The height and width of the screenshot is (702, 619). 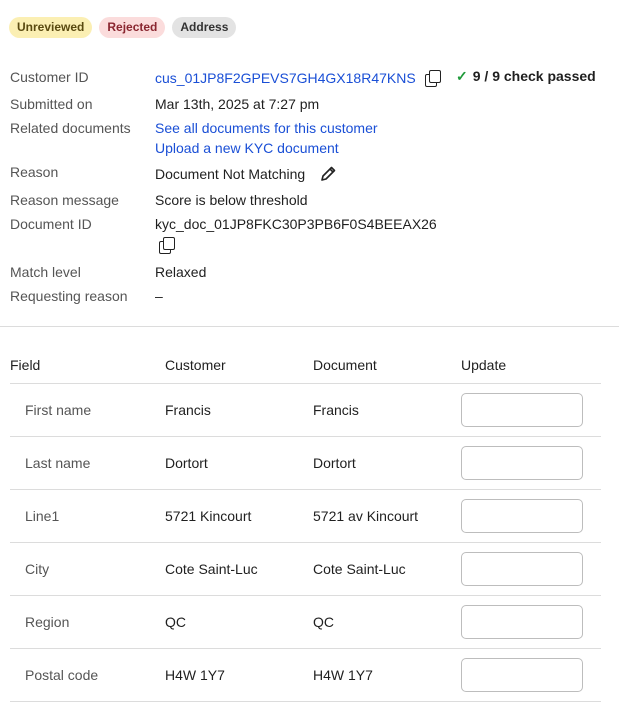 What do you see at coordinates (239, 622) in the screenshot?
I see `row-customer-value: QC` at bounding box center [239, 622].